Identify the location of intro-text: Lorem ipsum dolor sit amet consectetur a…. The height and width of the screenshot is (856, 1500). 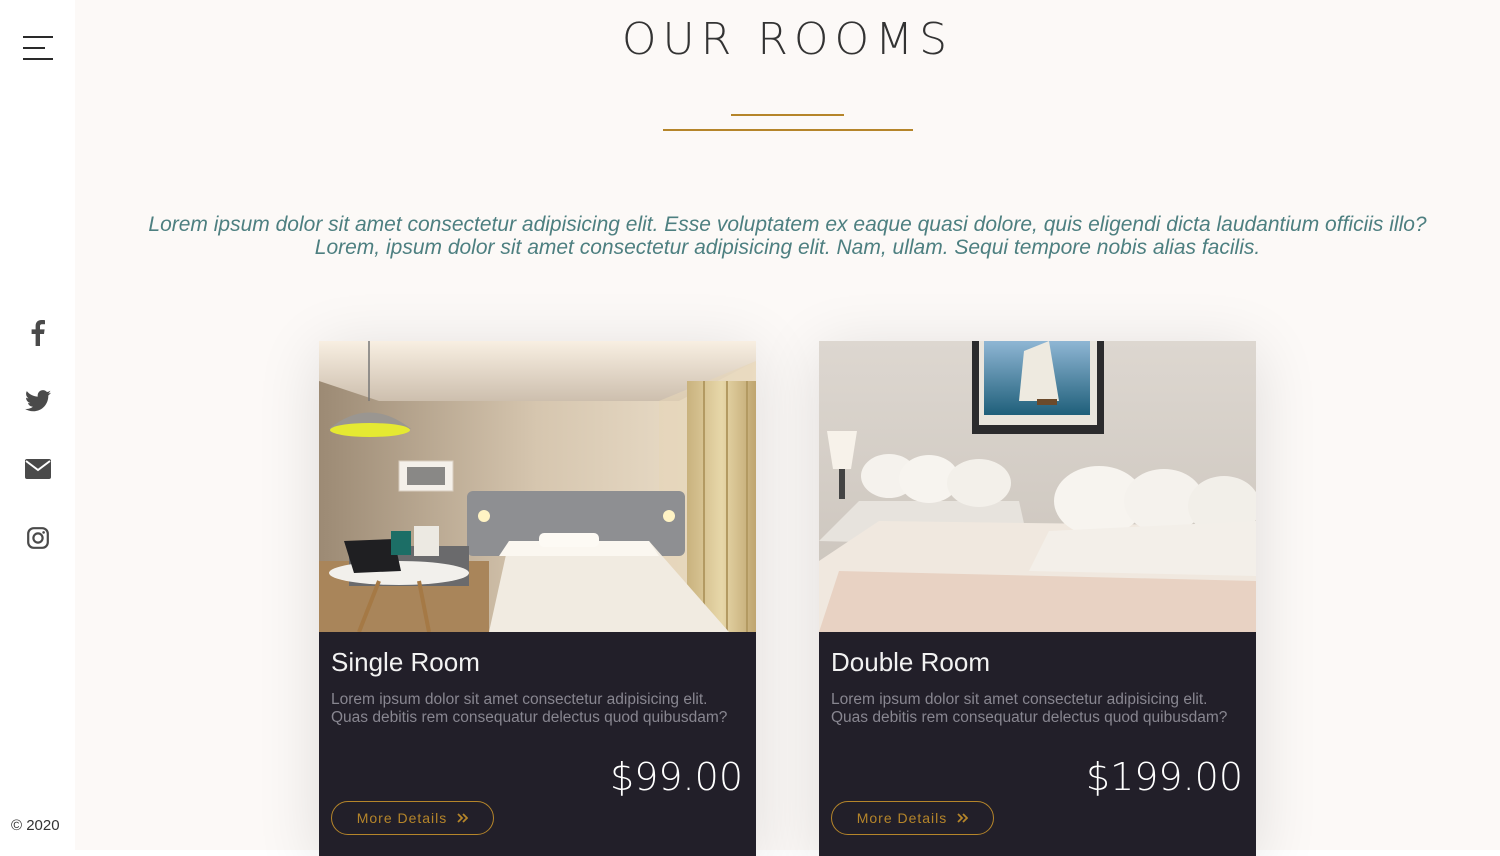
(787, 236).